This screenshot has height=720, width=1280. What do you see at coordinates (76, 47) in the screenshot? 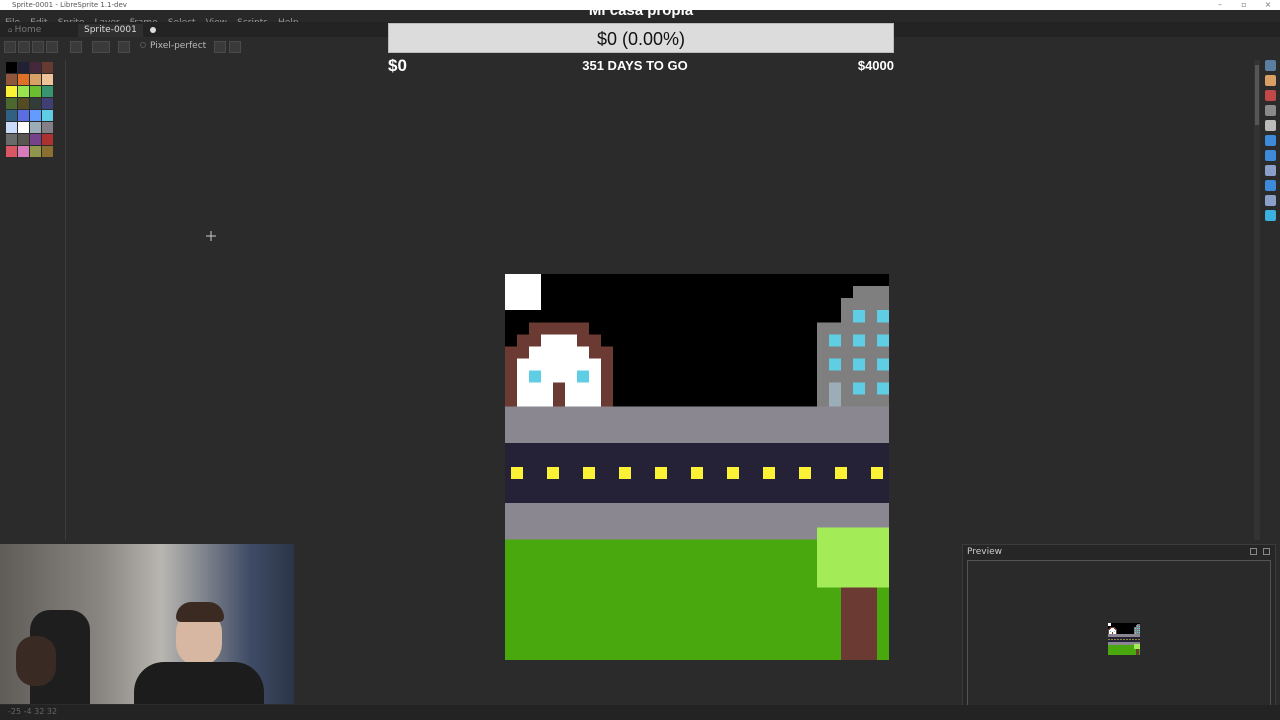
I see `brush-size-button` at bounding box center [76, 47].